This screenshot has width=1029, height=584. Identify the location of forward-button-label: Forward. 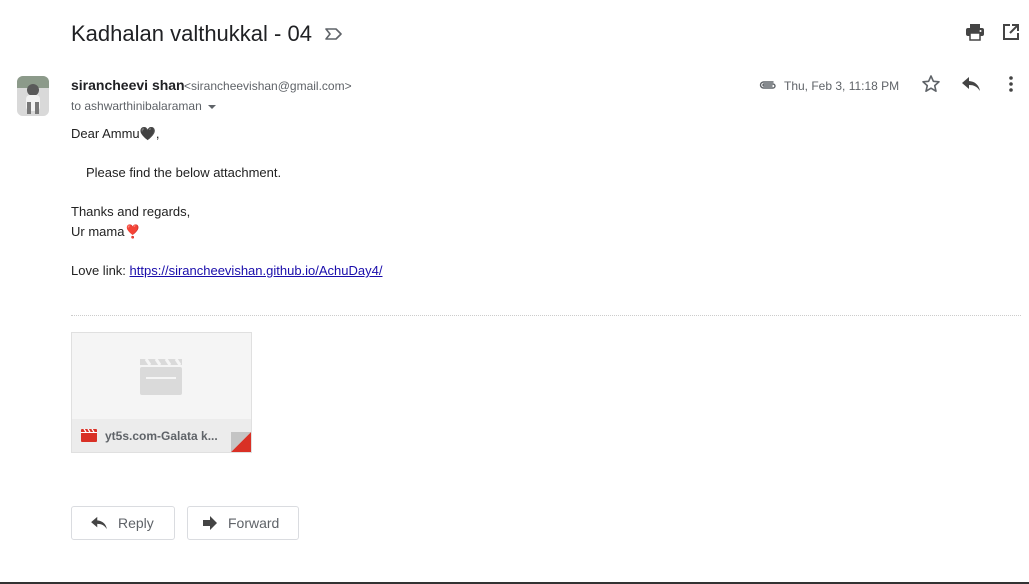
(254, 523).